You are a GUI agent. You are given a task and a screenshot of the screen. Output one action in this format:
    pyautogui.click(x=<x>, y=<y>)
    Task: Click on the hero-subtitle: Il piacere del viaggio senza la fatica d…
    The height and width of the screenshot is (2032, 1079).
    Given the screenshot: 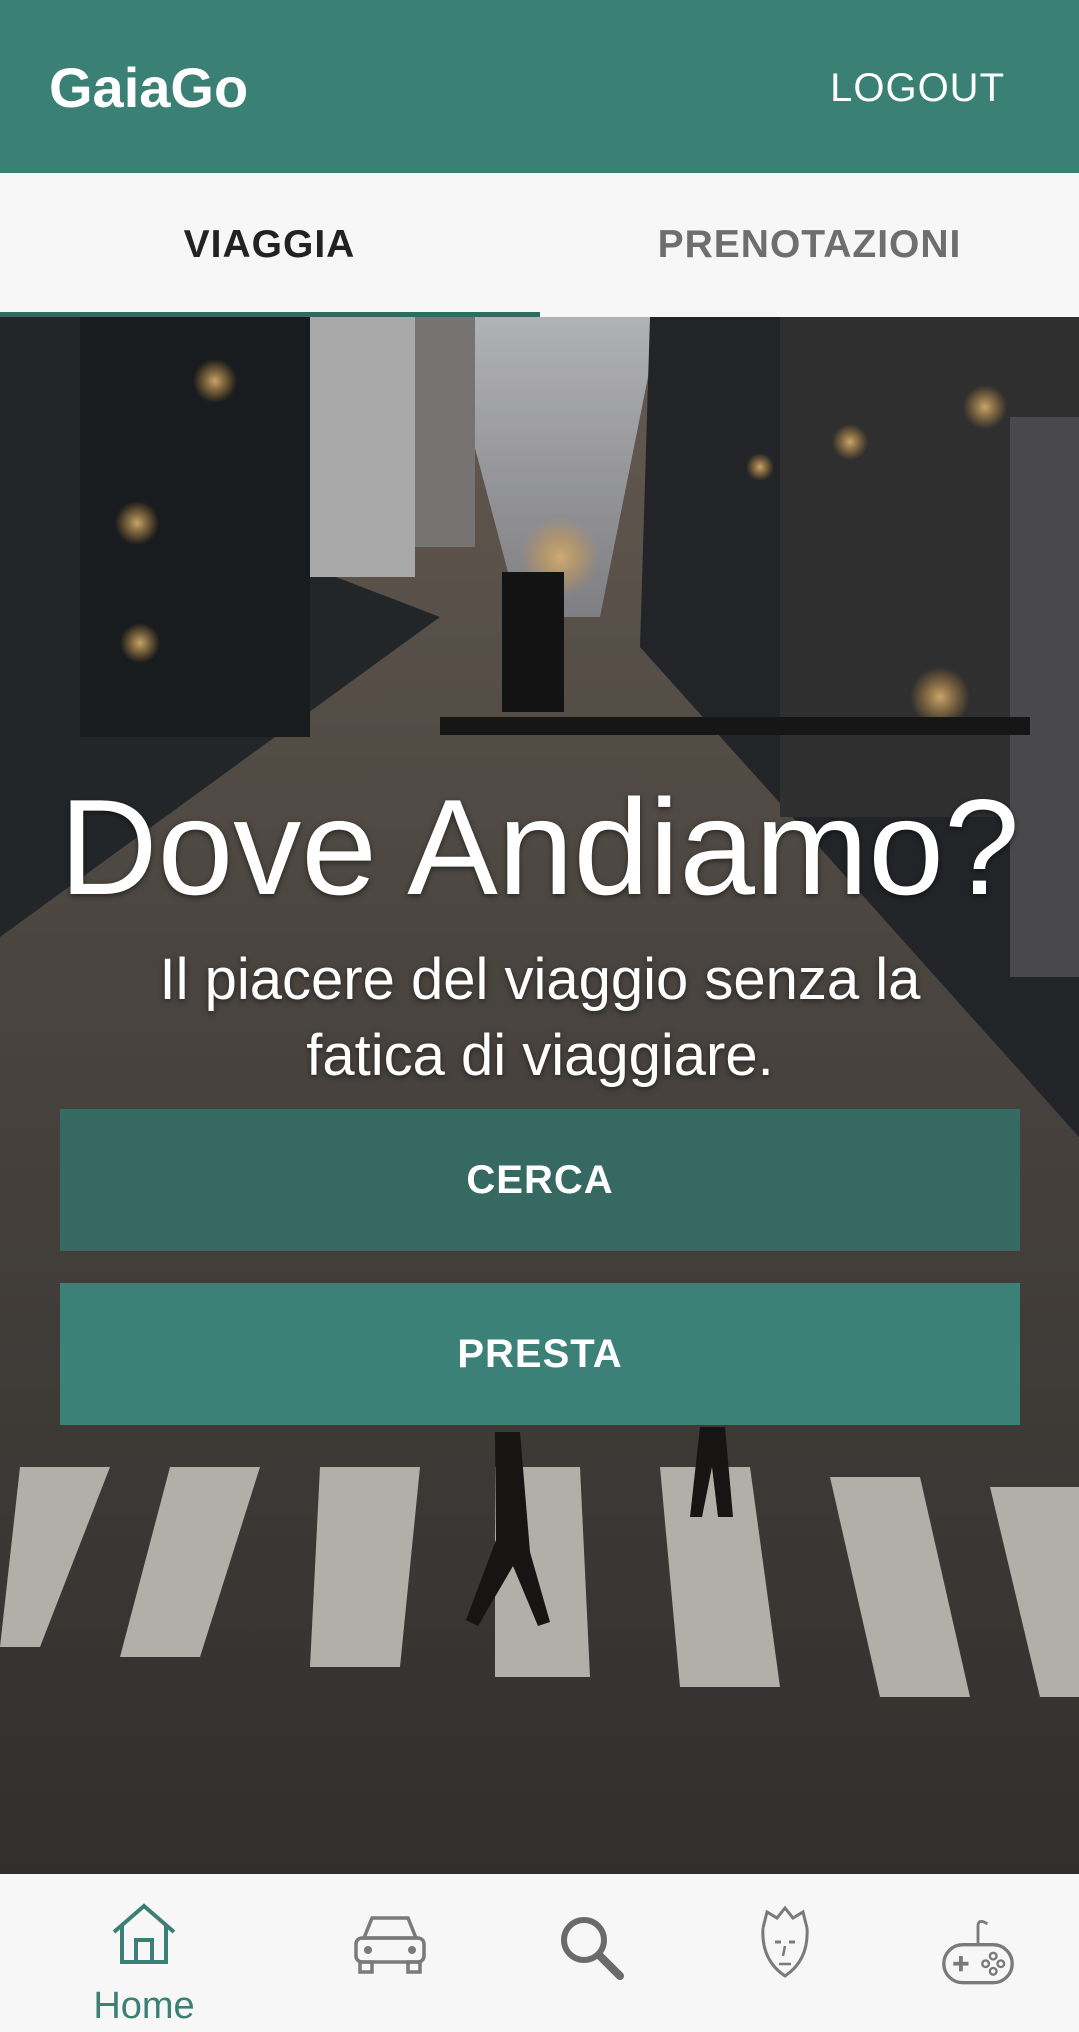 What is the action you would take?
    pyautogui.click(x=540, y=1017)
    